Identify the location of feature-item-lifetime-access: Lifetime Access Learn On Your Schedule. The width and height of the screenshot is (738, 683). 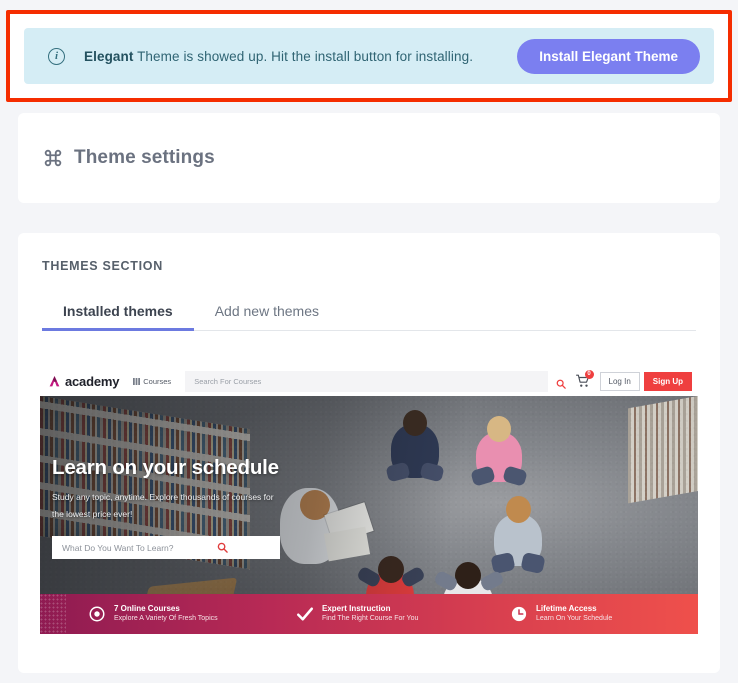
(591, 614).